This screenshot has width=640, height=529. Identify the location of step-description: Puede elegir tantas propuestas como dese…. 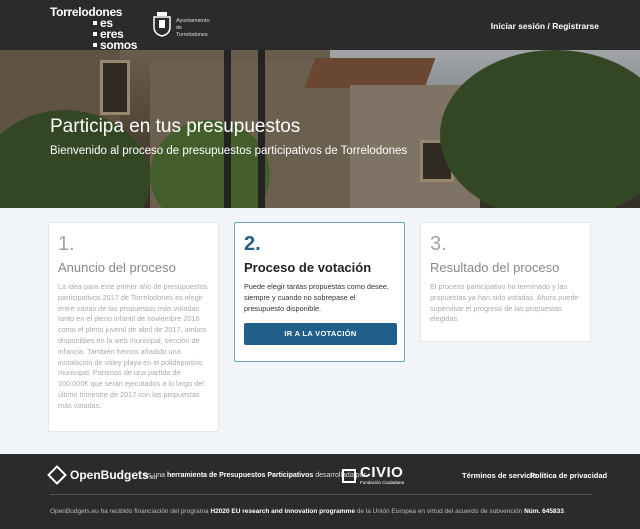
(316, 297).